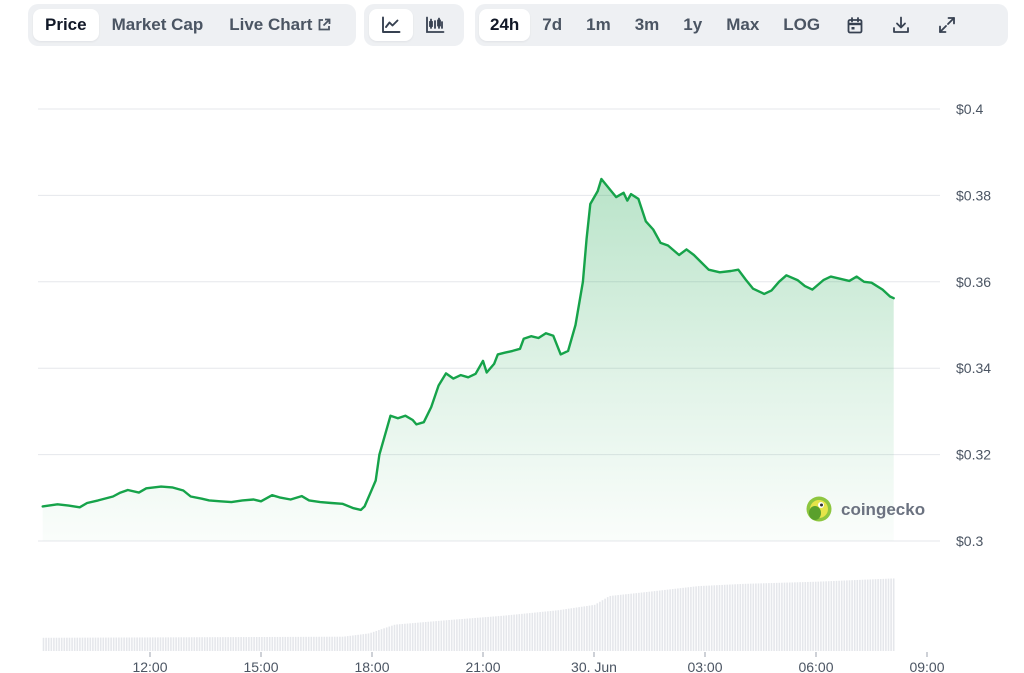 This screenshot has width=1024, height=673. I want to click on x-tick-label: 15:00, so click(260, 666).